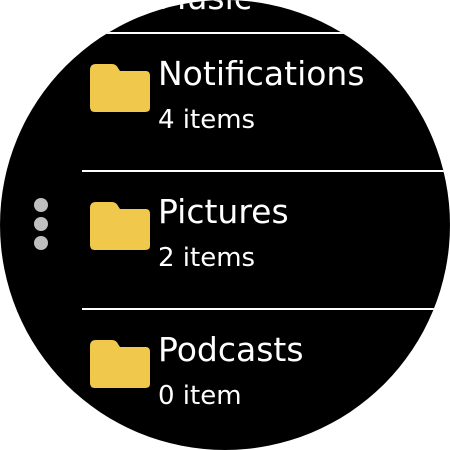 The height and width of the screenshot is (450, 450). Describe the element at coordinates (200, 396) in the screenshot. I see `folder-item-count: 0 item` at that location.